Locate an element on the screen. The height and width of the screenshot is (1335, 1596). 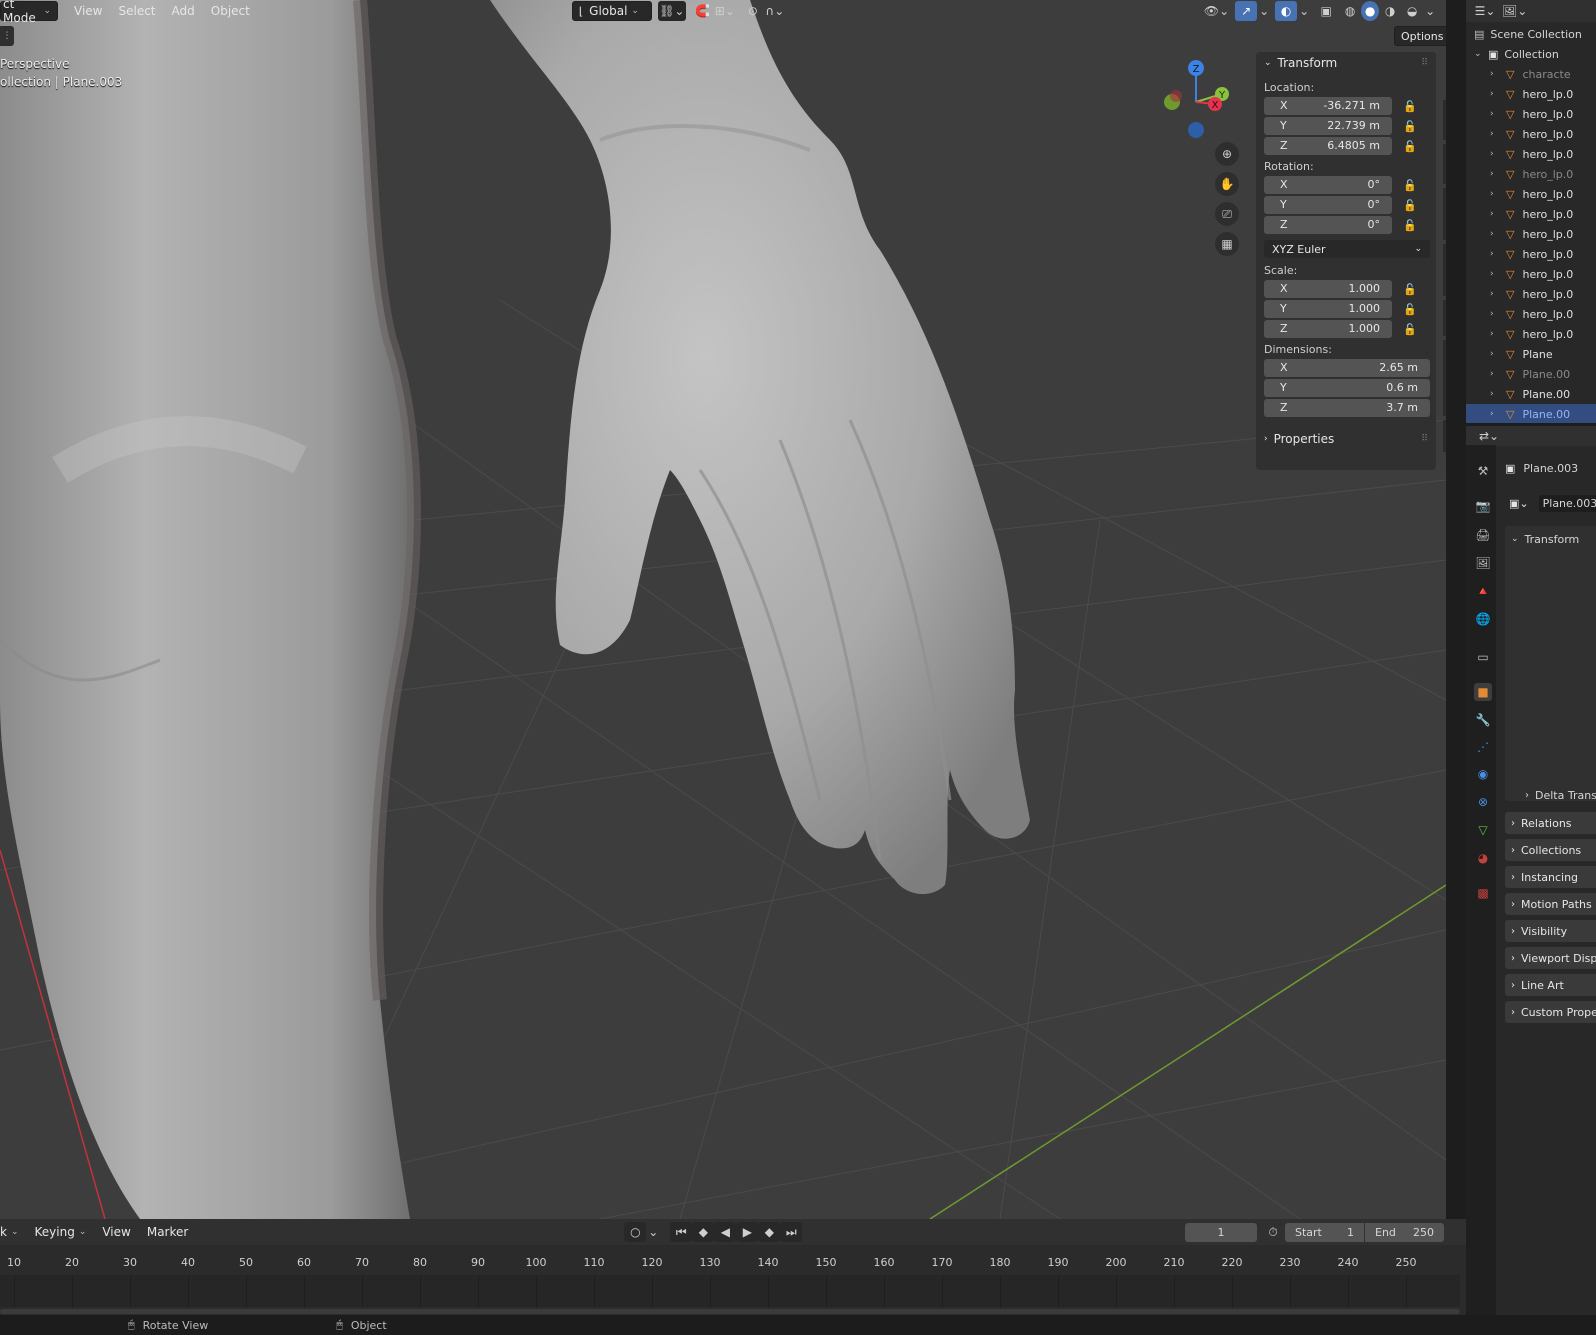
particles-icon: ⋰ is located at coordinates (1483, 747).